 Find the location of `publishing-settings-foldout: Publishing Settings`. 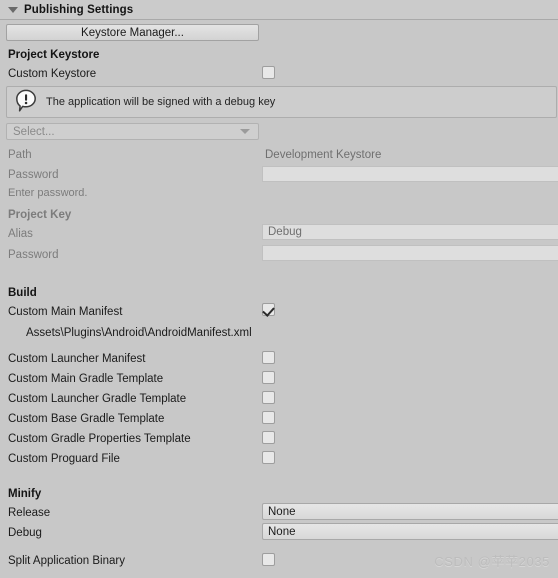

publishing-settings-foldout: Publishing Settings is located at coordinates (279, 10).